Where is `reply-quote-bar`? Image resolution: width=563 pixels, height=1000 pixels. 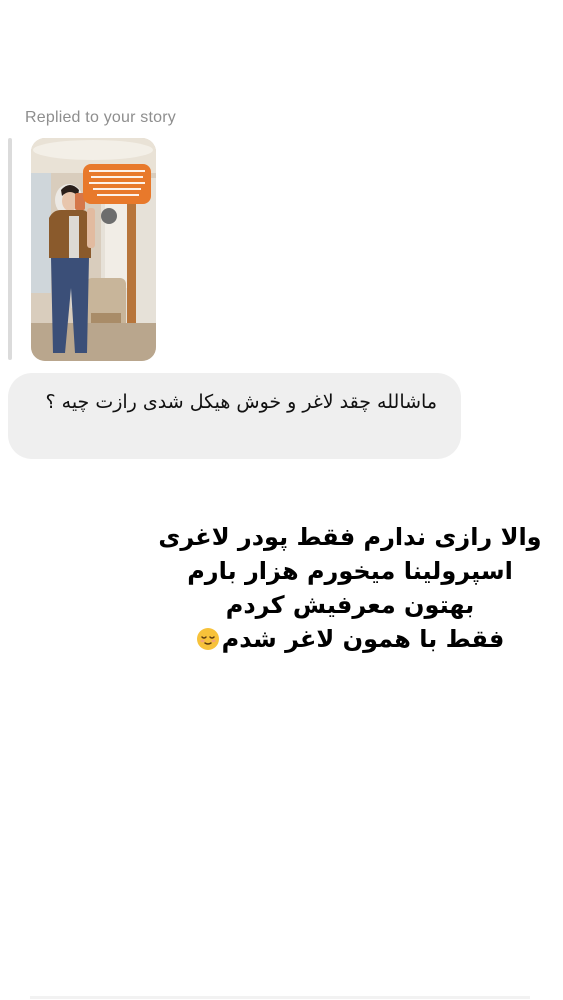
reply-quote-bar is located at coordinates (10, 249).